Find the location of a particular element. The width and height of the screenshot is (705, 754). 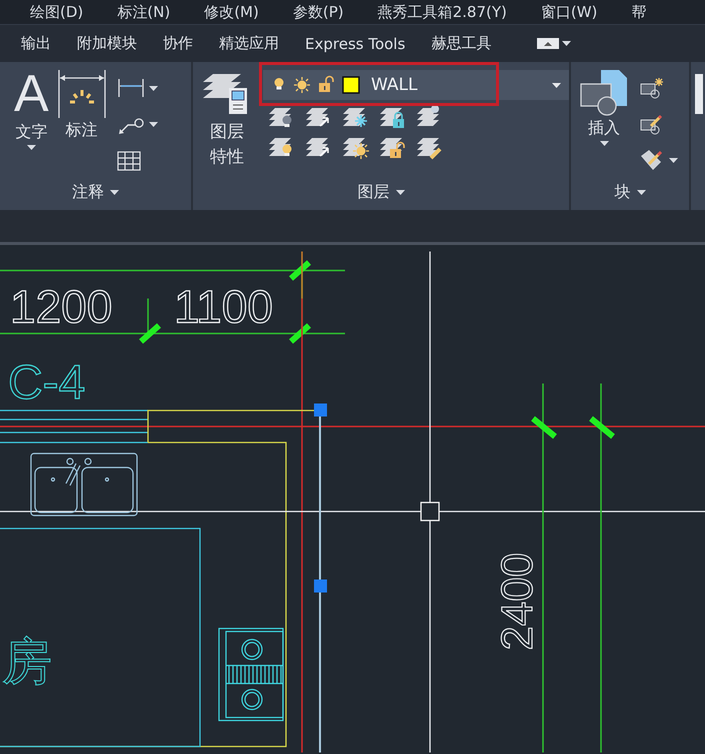

window-tag: C-4 is located at coordinates (47, 383).